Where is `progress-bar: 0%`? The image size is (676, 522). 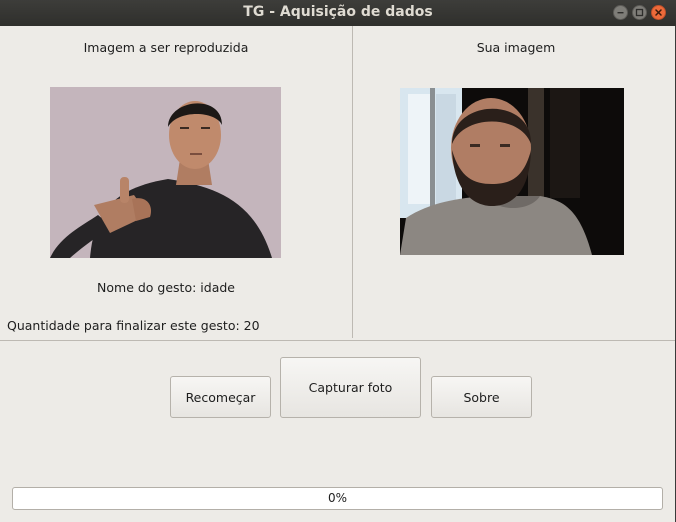 progress-bar: 0% is located at coordinates (337, 498).